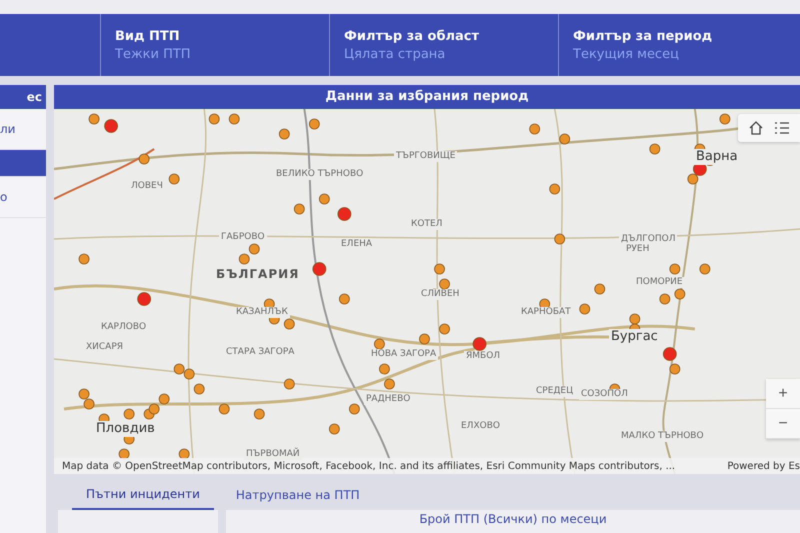 The width and height of the screenshot is (800, 533). Describe the element at coordinates (153, 54) in the screenshot. I see `filter-value: Тежки ПТП` at that location.